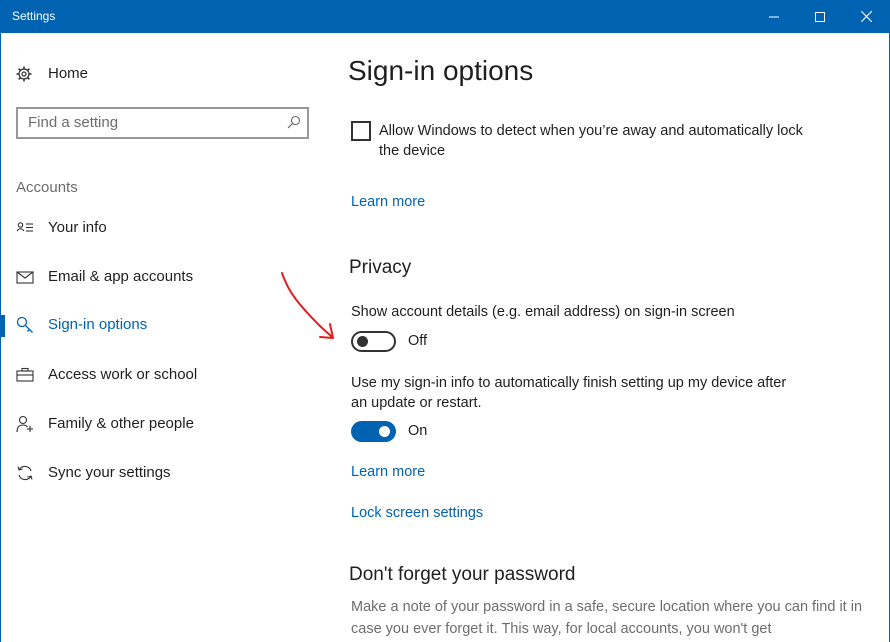 Image resolution: width=890 pixels, height=642 pixels. What do you see at coordinates (123, 374) in the screenshot?
I see `sidebar-item-label: Access work or school` at bounding box center [123, 374].